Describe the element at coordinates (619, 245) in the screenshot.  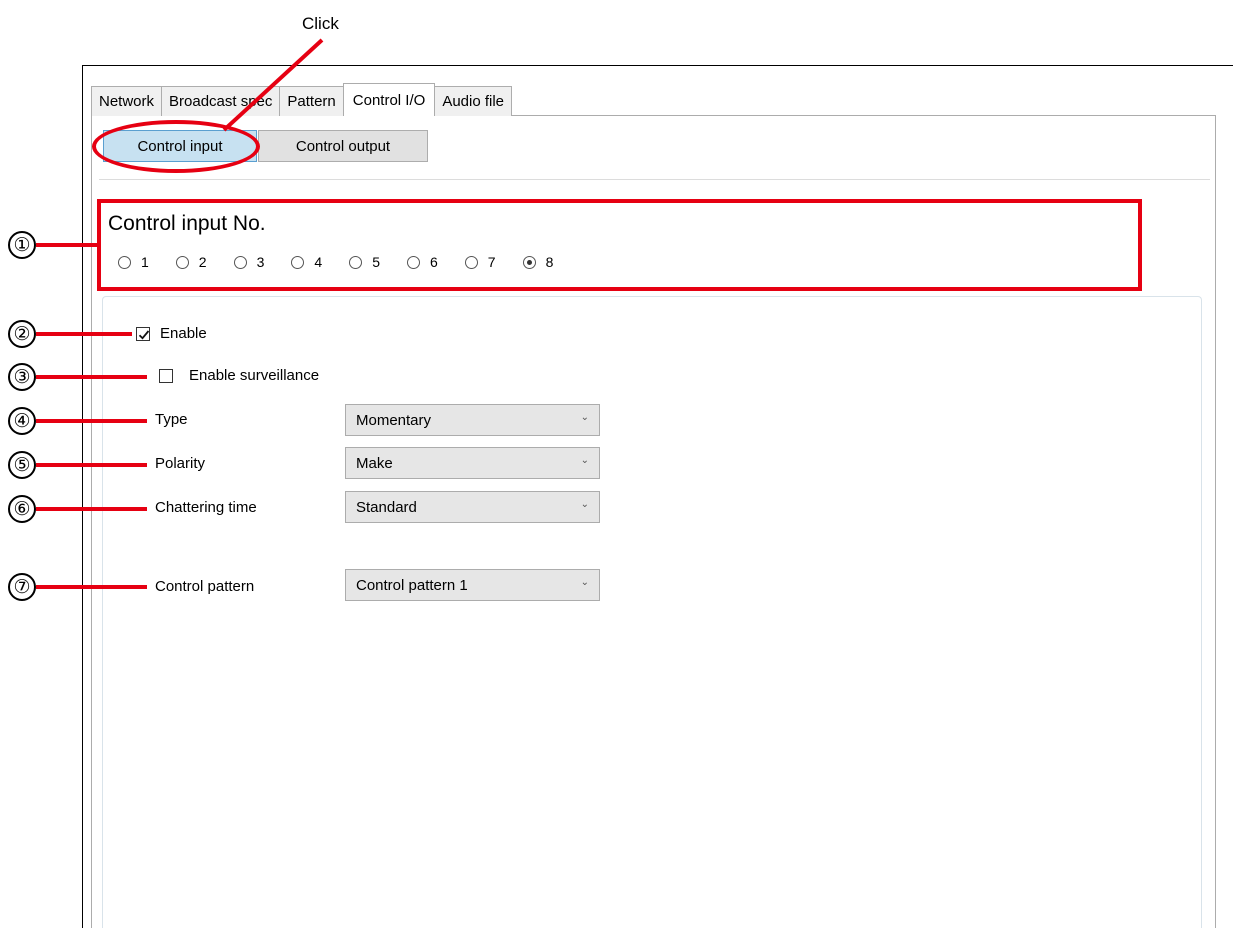
I see `control-input-highlight-box` at that location.